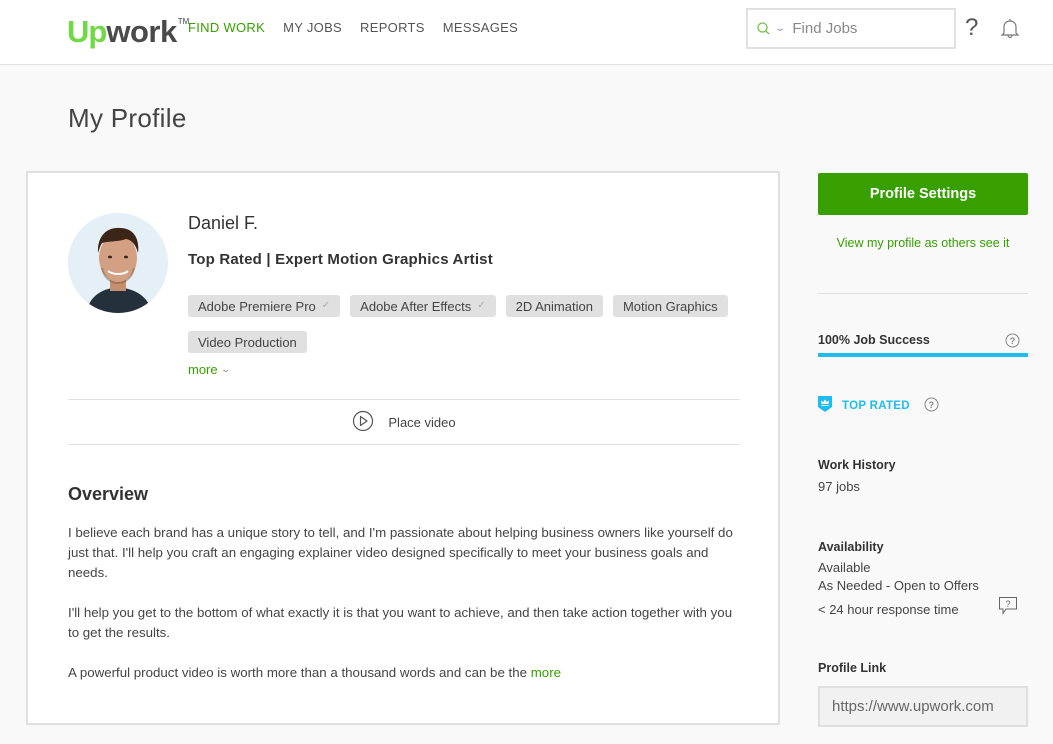 The width and height of the screenshot is (1053, 744). I want to click on skill-tag: 2D Animation, so click(554, 306).